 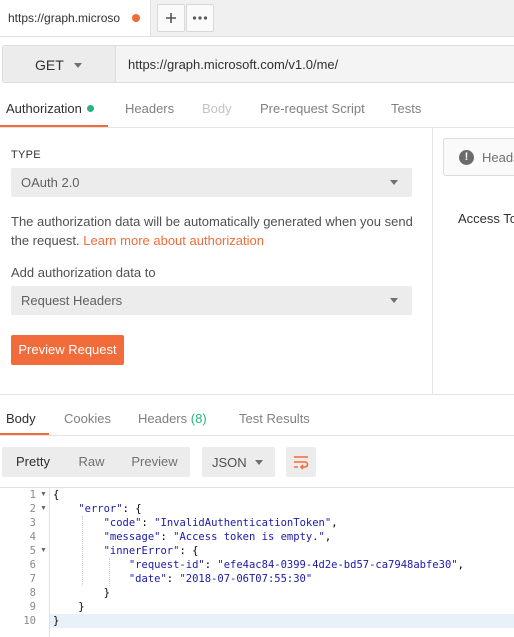 I want to click on heads-notice: ! Heads, so click(x=478, y=157).